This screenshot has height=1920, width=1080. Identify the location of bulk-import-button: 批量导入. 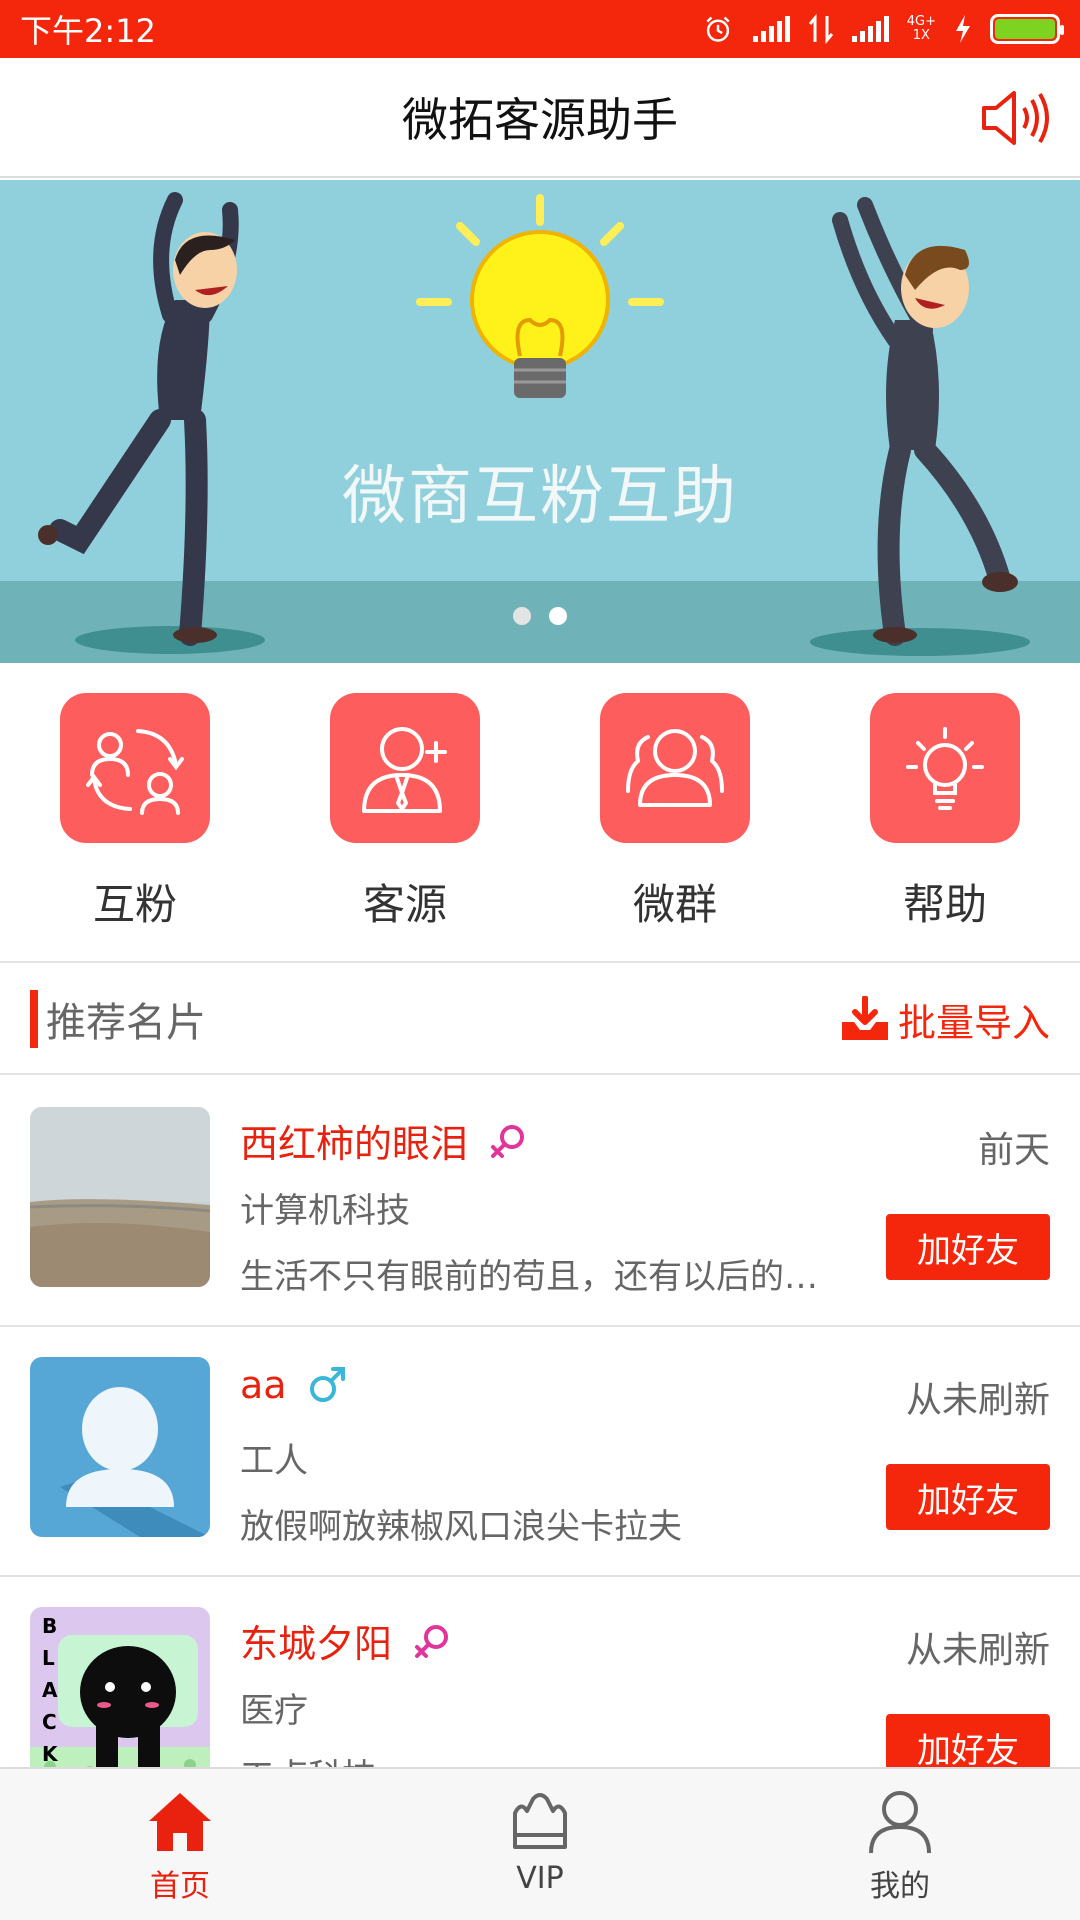
(945, 1019).